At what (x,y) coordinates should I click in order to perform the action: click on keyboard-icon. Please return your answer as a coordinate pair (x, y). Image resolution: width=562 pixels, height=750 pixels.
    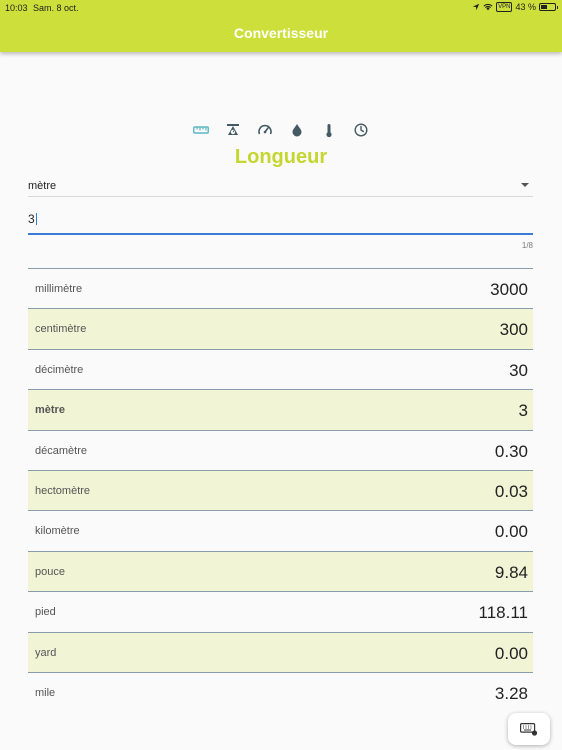
    Looking at the image, I should click on (529, 729).